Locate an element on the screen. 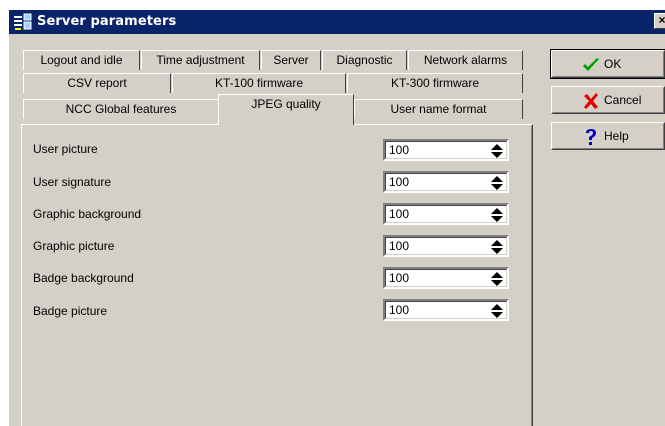 The height and width of the screenshot is (426, 665). user-signature-spinner: 100 is located at coordinates (446, 182).